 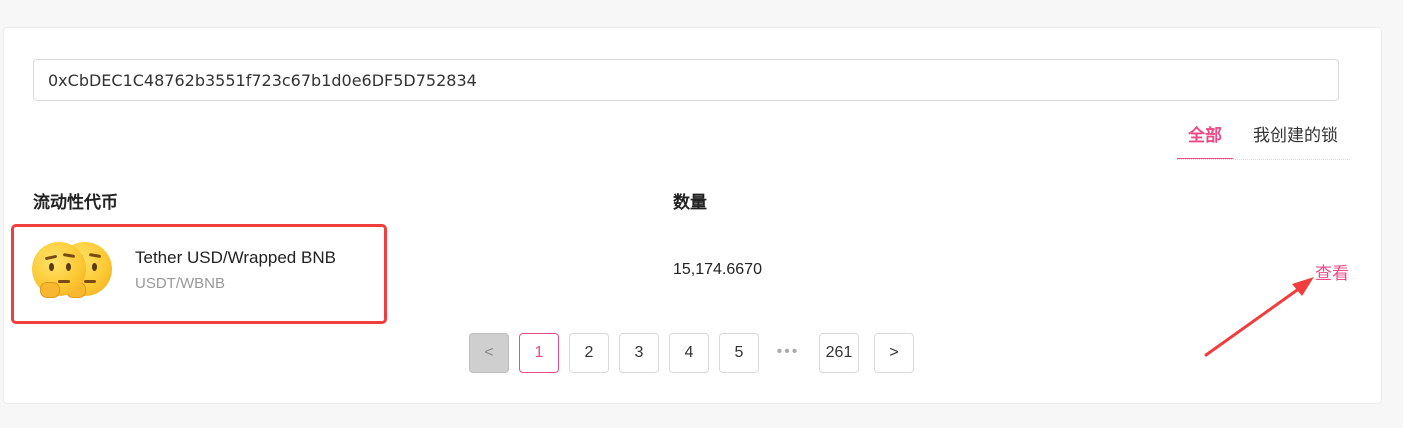 I want to click on lock-amount: 15,174.6670, so click(x=717, y=269).